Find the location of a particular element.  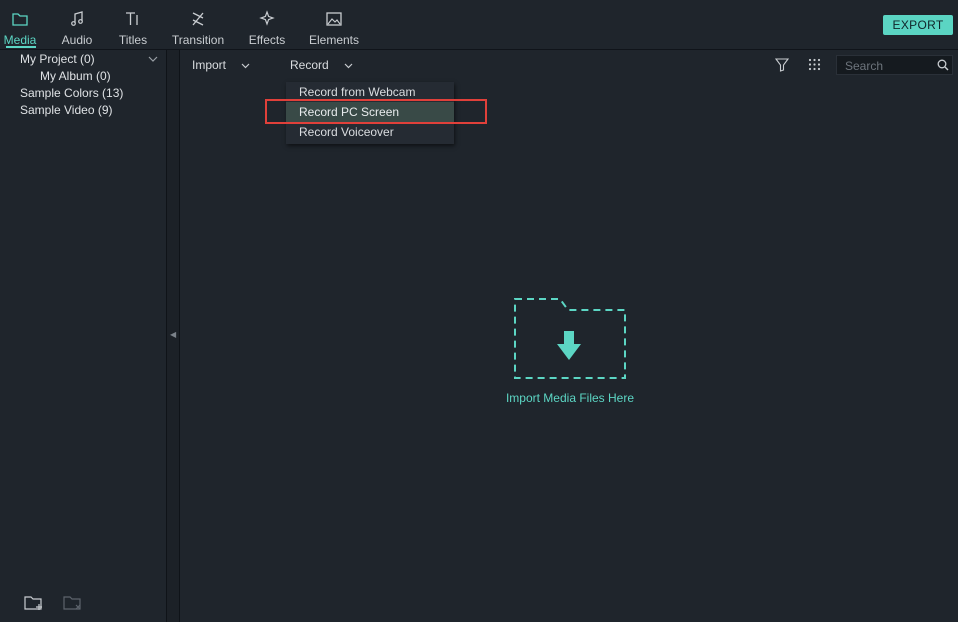

import-button: Import is located at coordinates (221, 65).